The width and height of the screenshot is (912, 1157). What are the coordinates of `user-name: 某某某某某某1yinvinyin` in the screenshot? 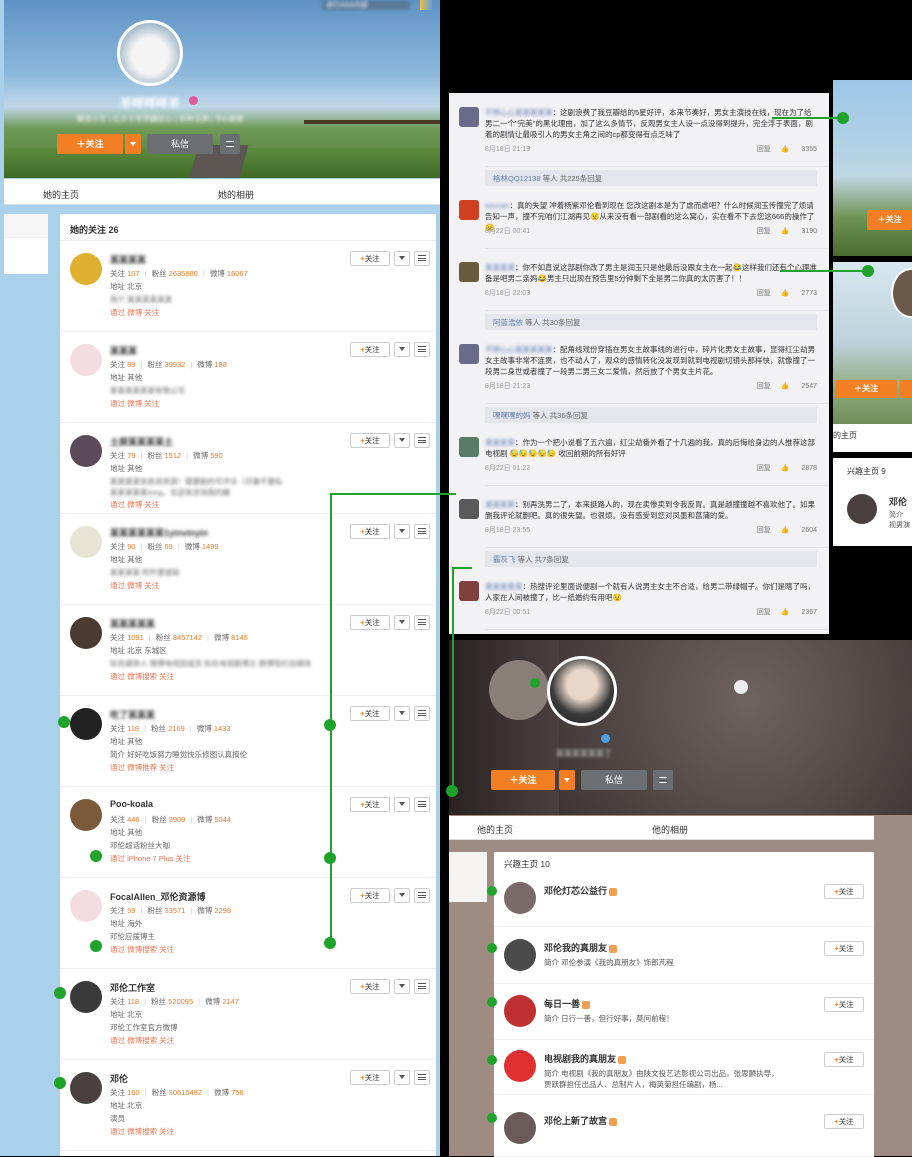 It's located at (159, 532).